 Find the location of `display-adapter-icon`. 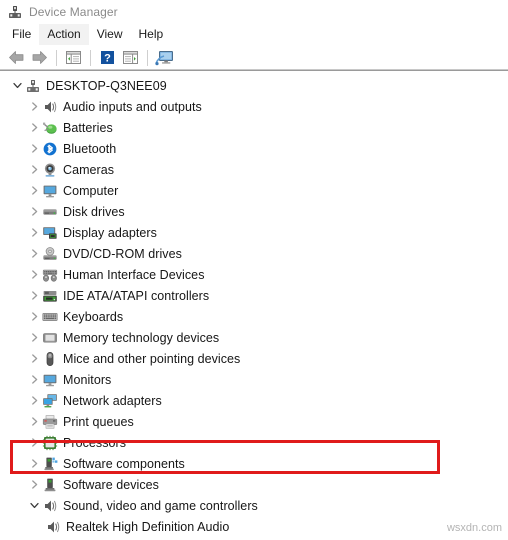

display-adapter-icon is located at coordinates (50, 233).